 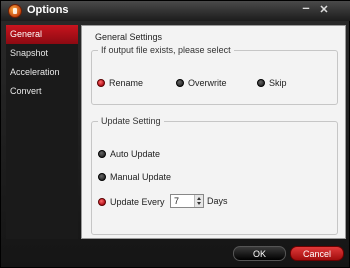 What do you see at coordinates (137, 202) in the screenshot?
I see `radio-label: Update Every` at bounding box center [137, 202].